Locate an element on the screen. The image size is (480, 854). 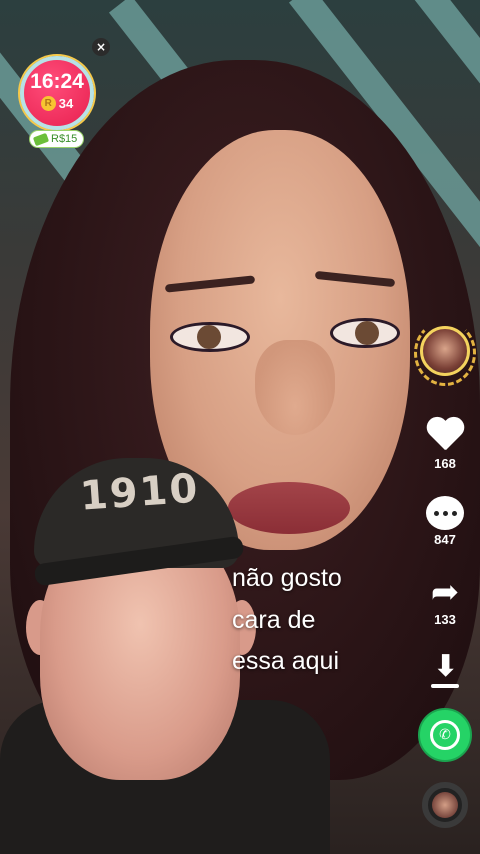
cash-icon is located at coordinates (41, 139).